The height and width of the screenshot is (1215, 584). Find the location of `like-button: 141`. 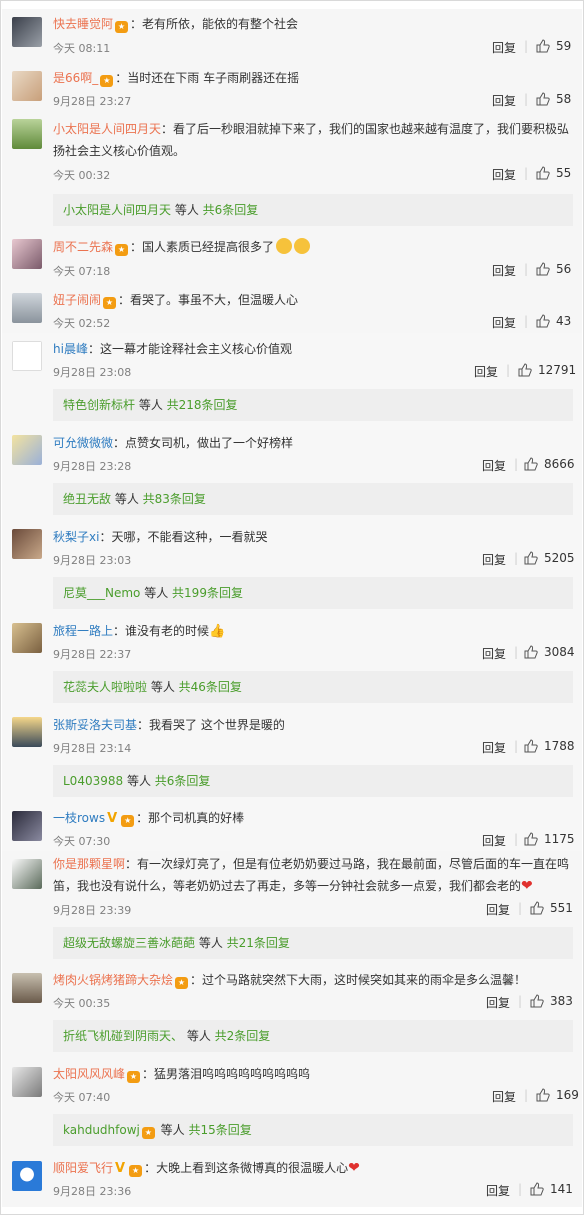

like-button: 141 is located at coordinates (551, 1189).